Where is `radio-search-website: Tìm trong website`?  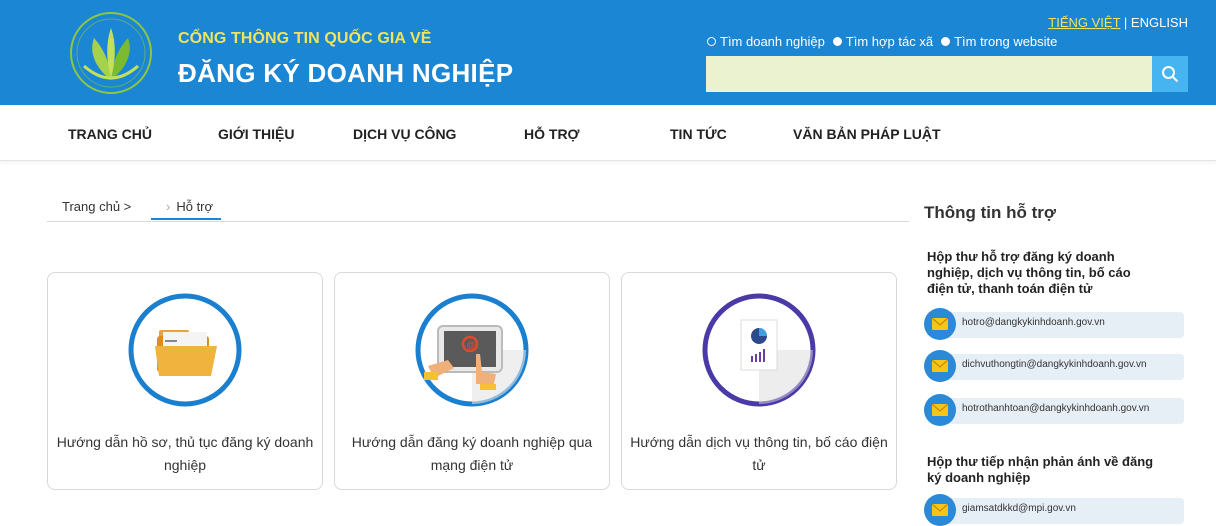
radio-search-website: Tìm trong website is located at coordinates (999, 41).